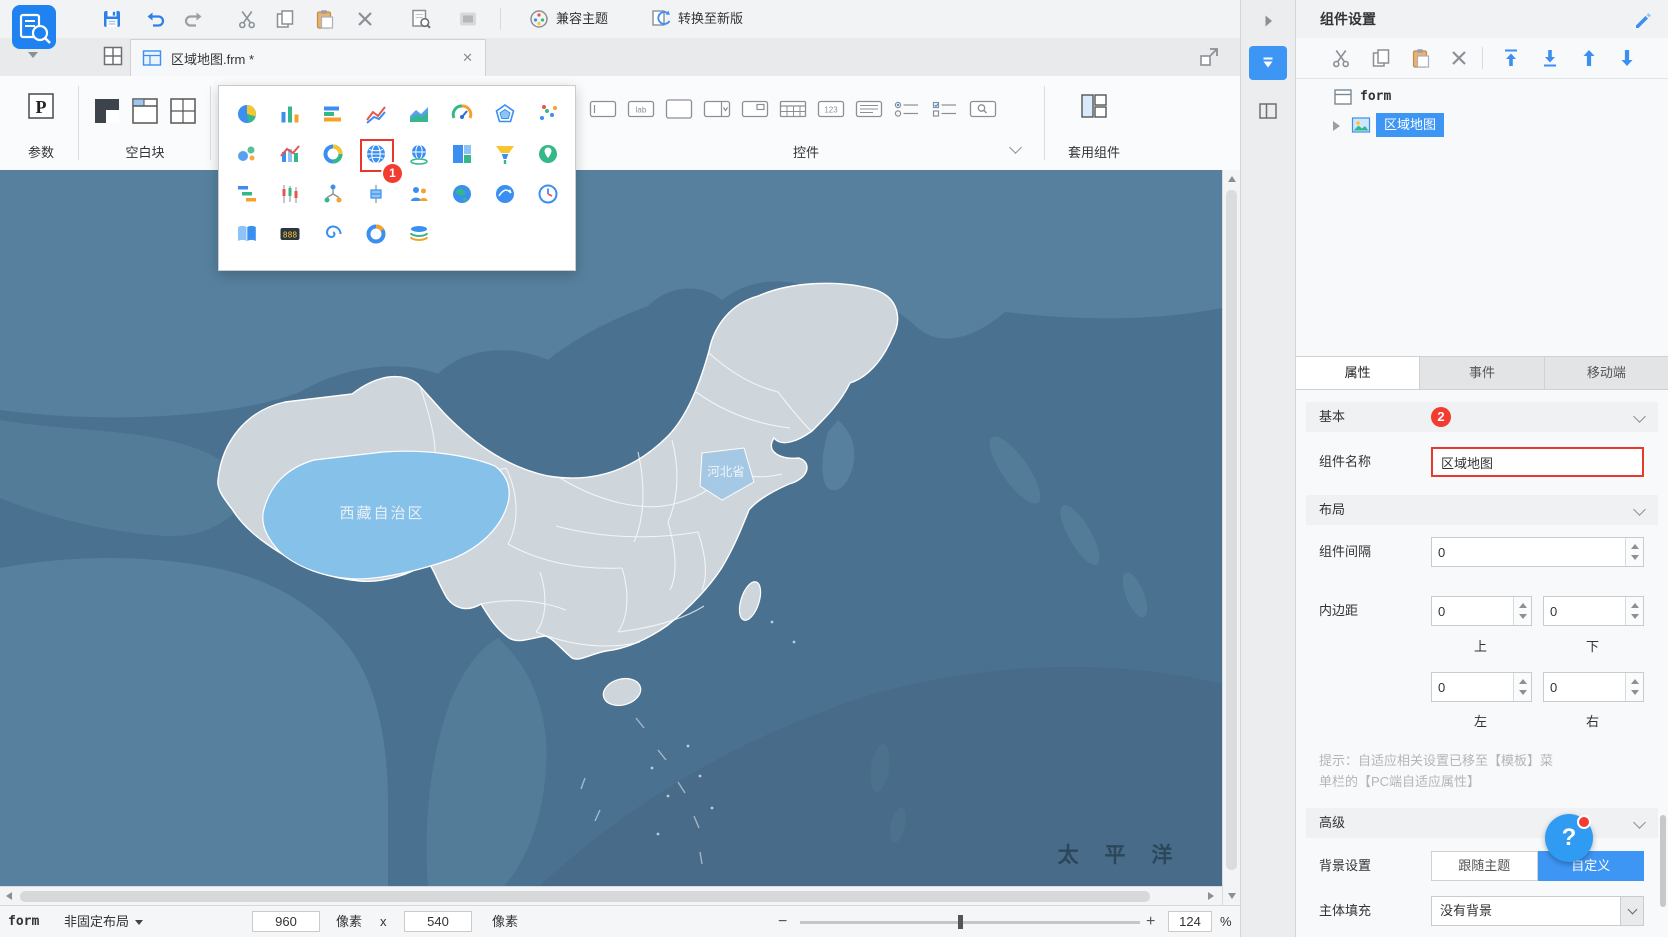  What do you see at coordinates (717, 109) in the screenshot?
I see `select-widget-icon` at bounding box center [717, 109].